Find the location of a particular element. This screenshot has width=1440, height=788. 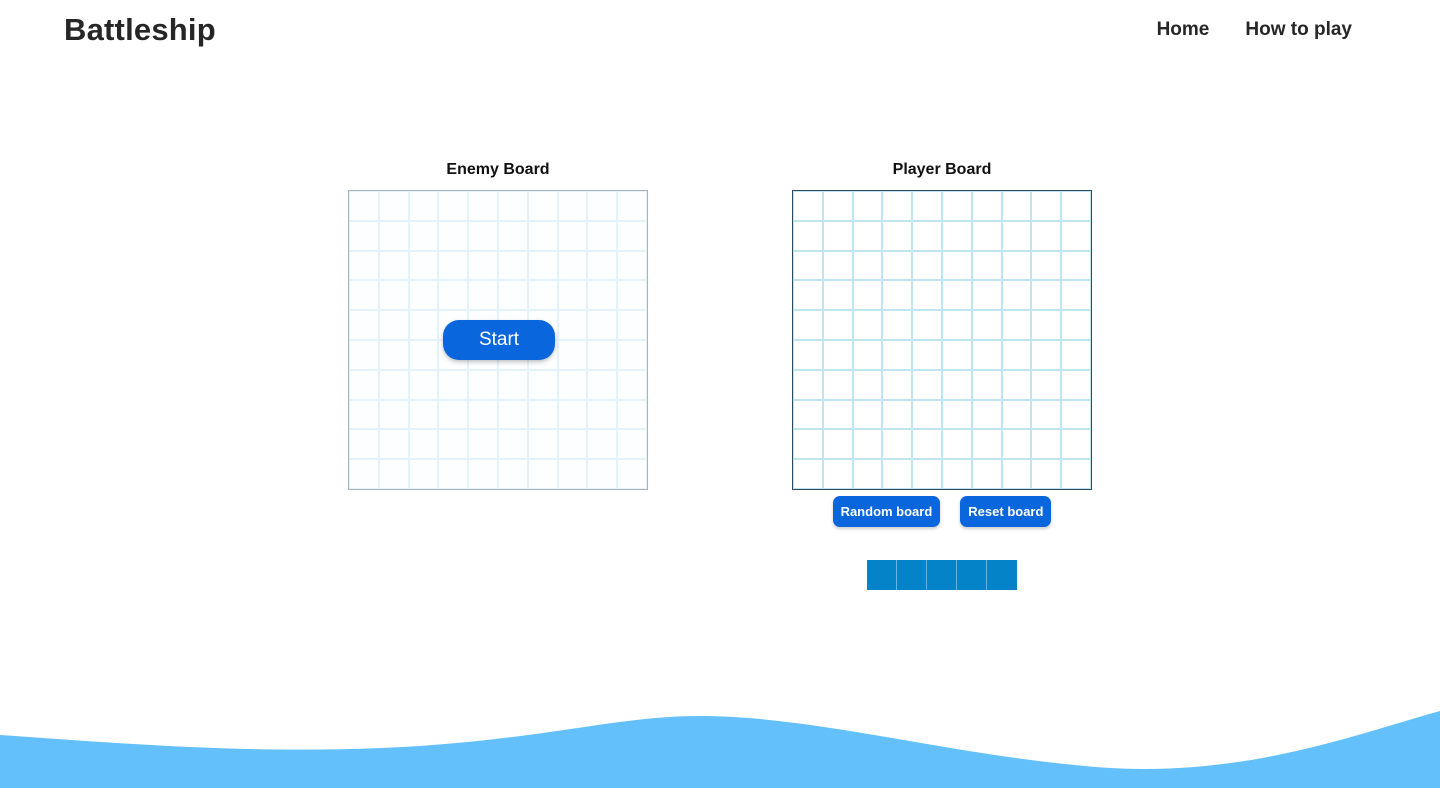

reset-board-button: Reset board is located at coordinates (1006, 511).